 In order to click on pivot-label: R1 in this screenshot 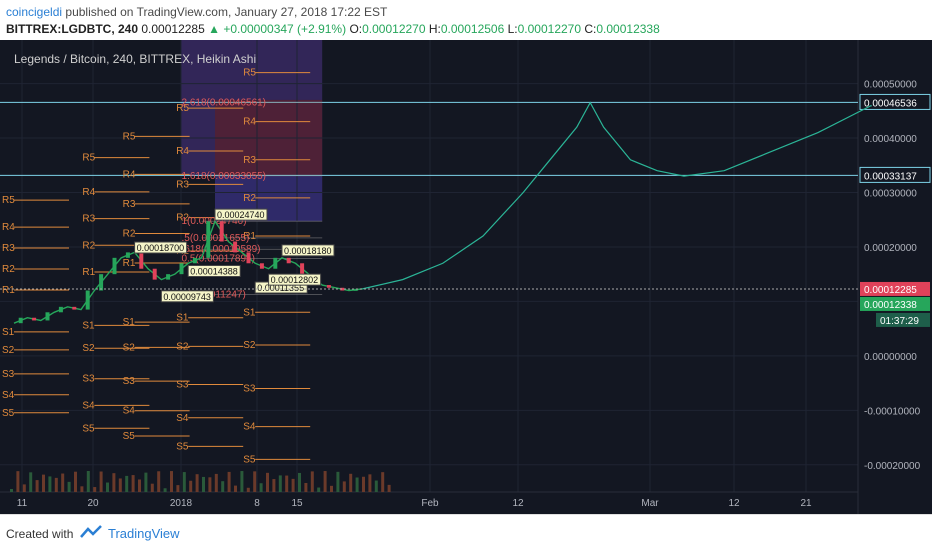, I will do `click(8, 290)`.